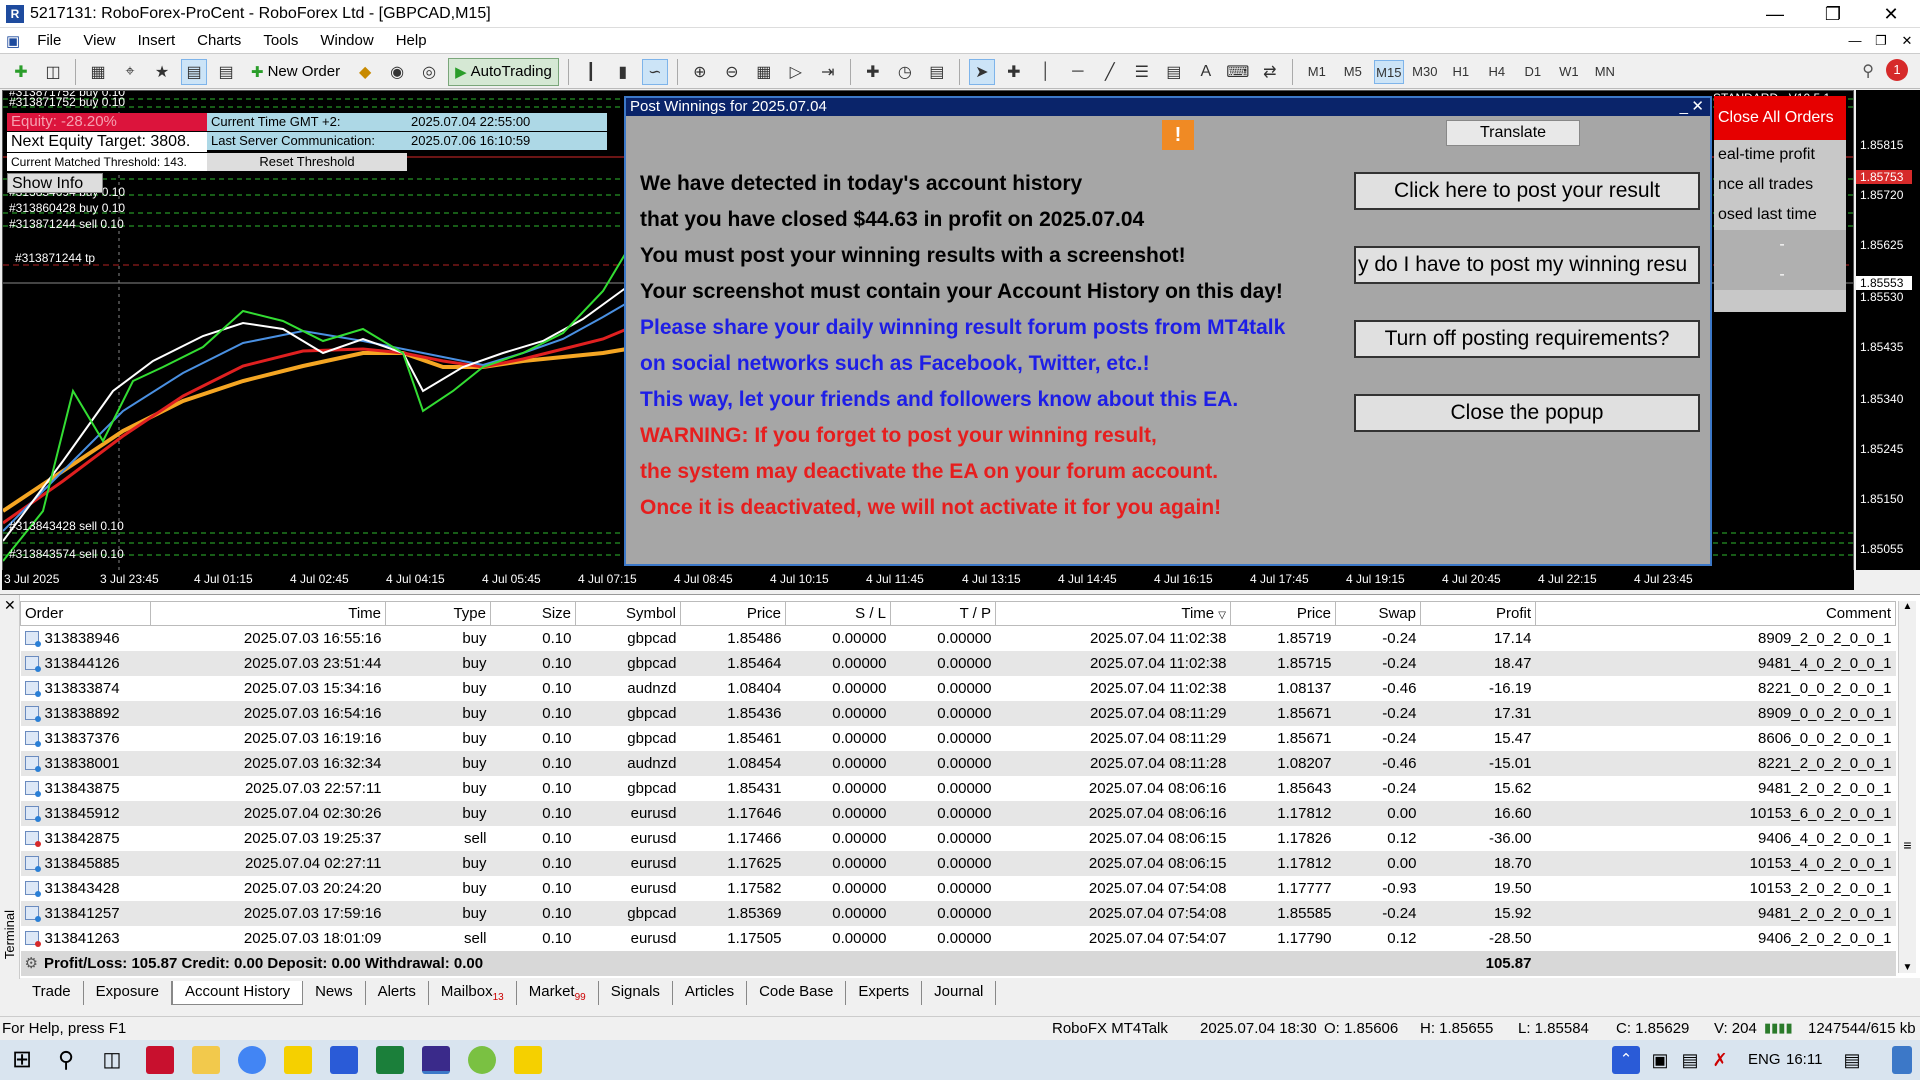  What do you see at coordinates (905, 72) in the screenshot?
I see `periods-icon: ◷` at bounding box center [905, 72].